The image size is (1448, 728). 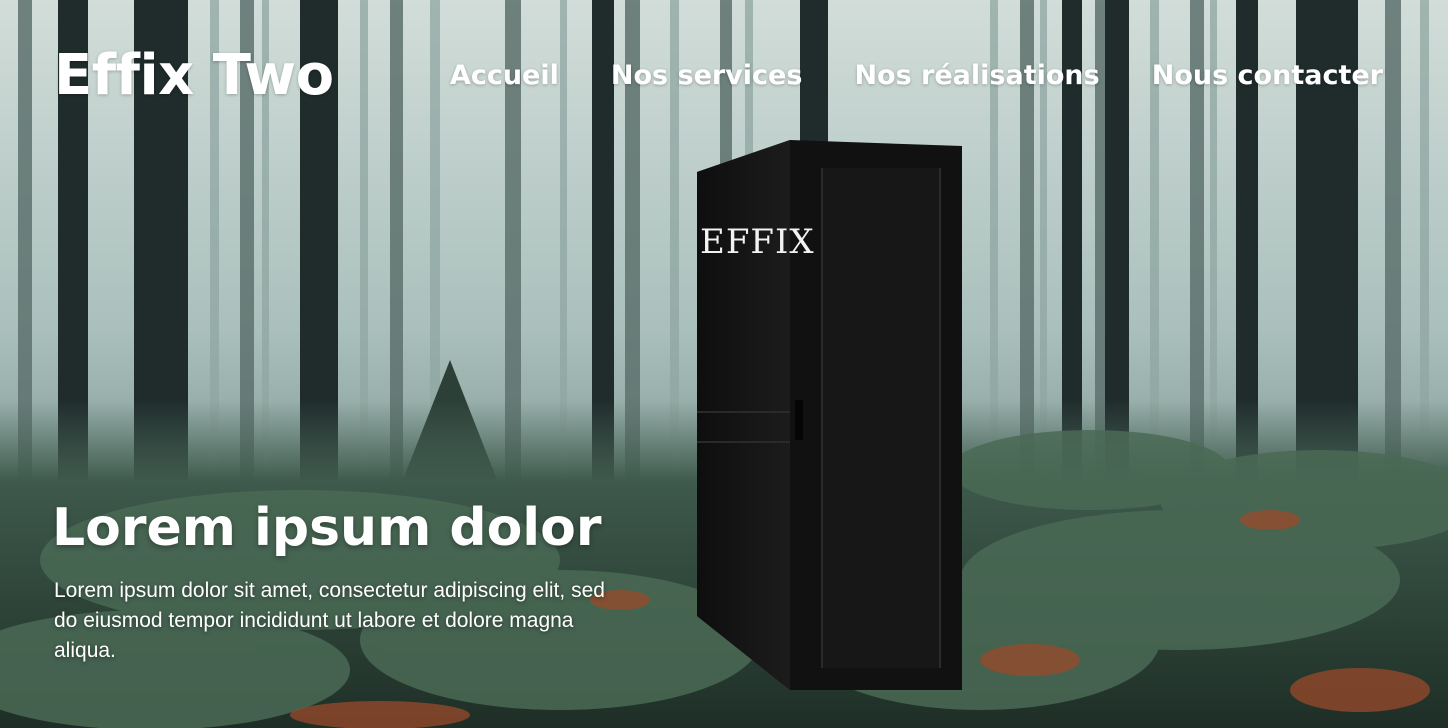 What do you see at coordinates (327, 528) in the screenshot?
I see `hero-title: Lorem ipsum dolor` at bounding box center [327, 528].